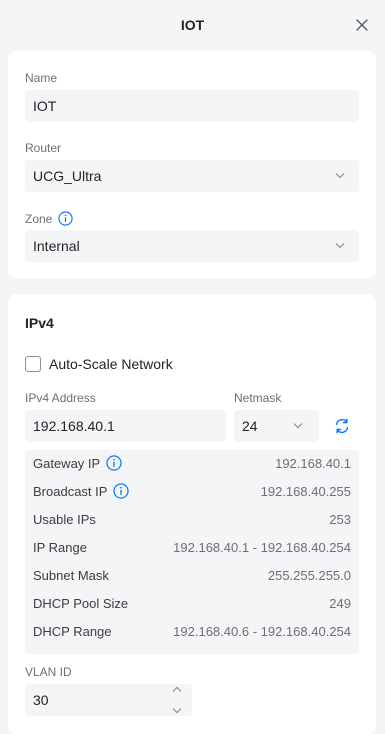 This screenshot has width=385, height=734. I want to click on name-input: IOT, so click(192, 106).